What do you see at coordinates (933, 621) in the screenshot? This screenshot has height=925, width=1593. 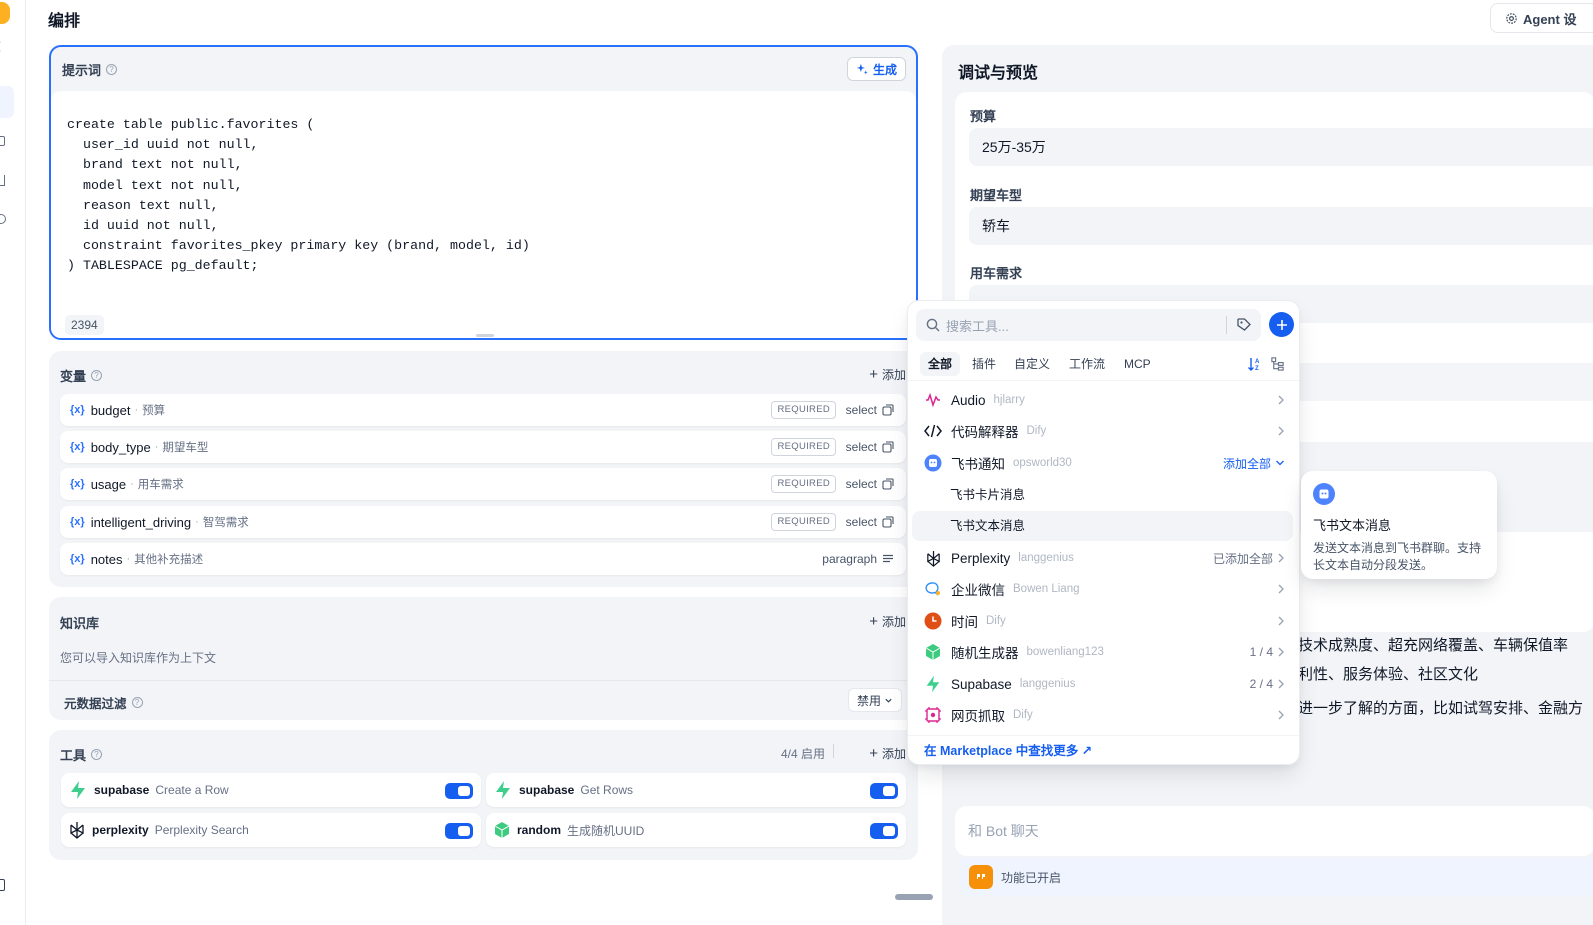 I see `clock-icon` at bounding box center [933, 621].